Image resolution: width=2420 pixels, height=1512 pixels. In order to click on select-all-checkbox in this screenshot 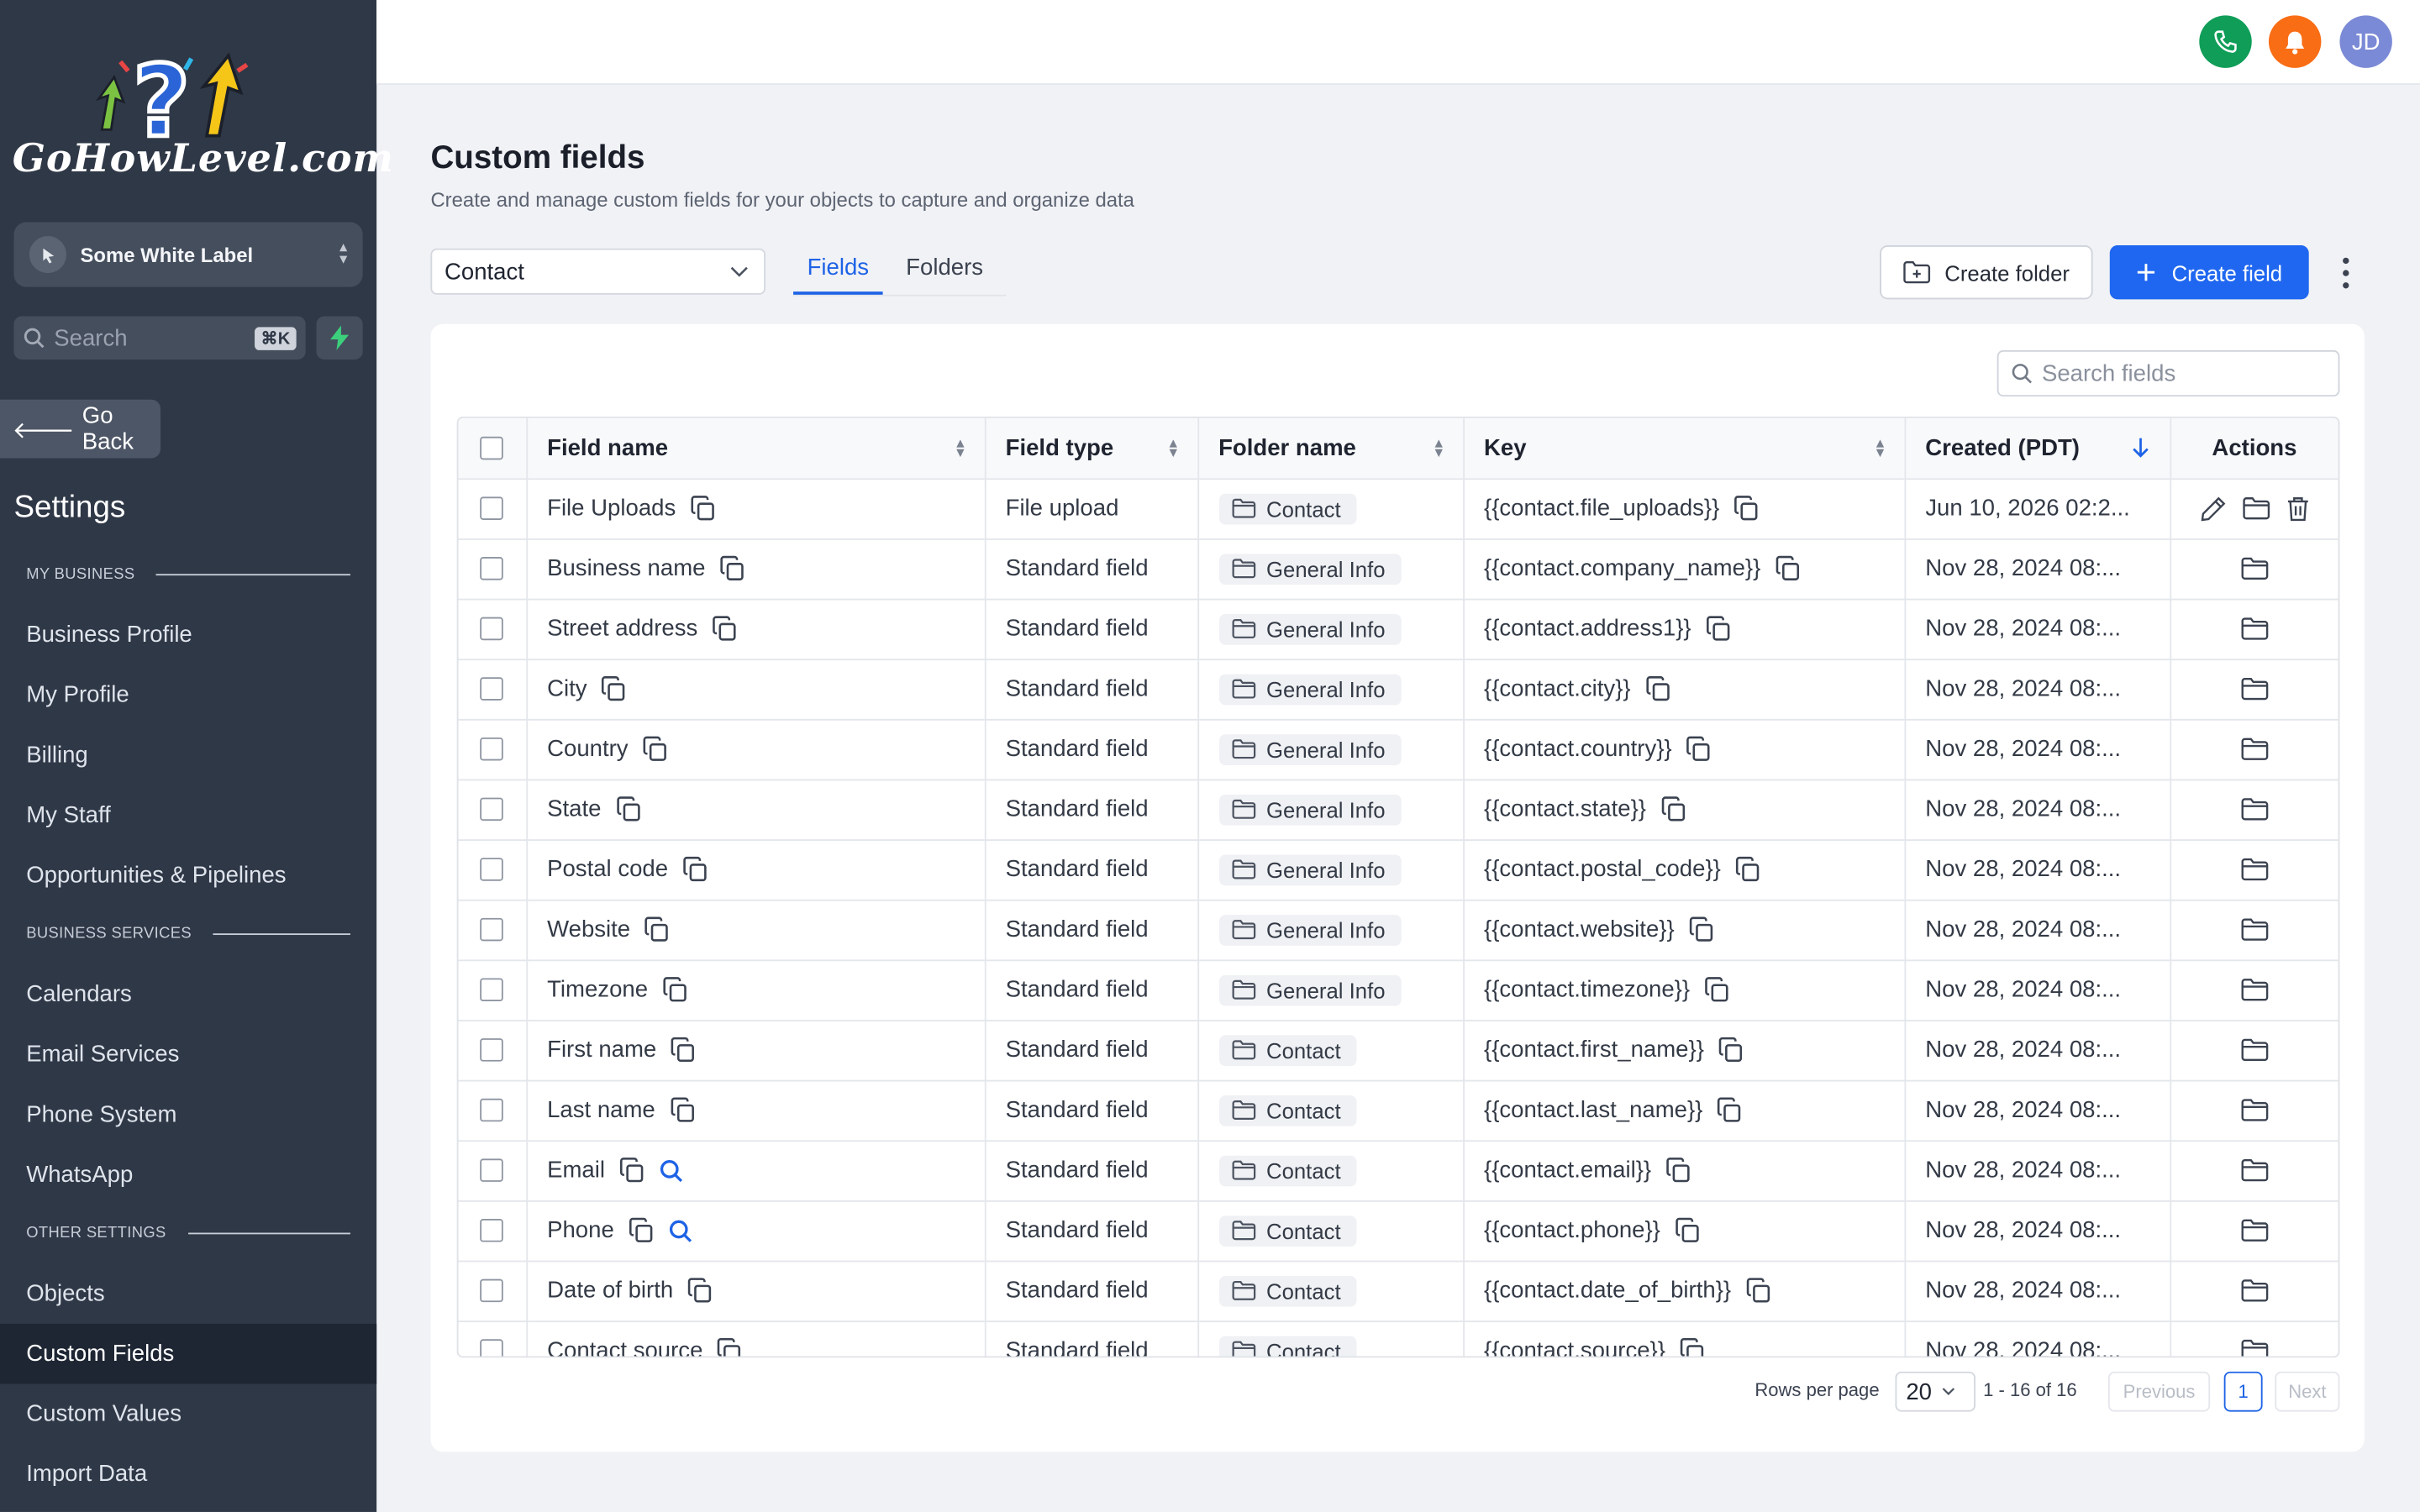, I will do `click(492, 447)`.